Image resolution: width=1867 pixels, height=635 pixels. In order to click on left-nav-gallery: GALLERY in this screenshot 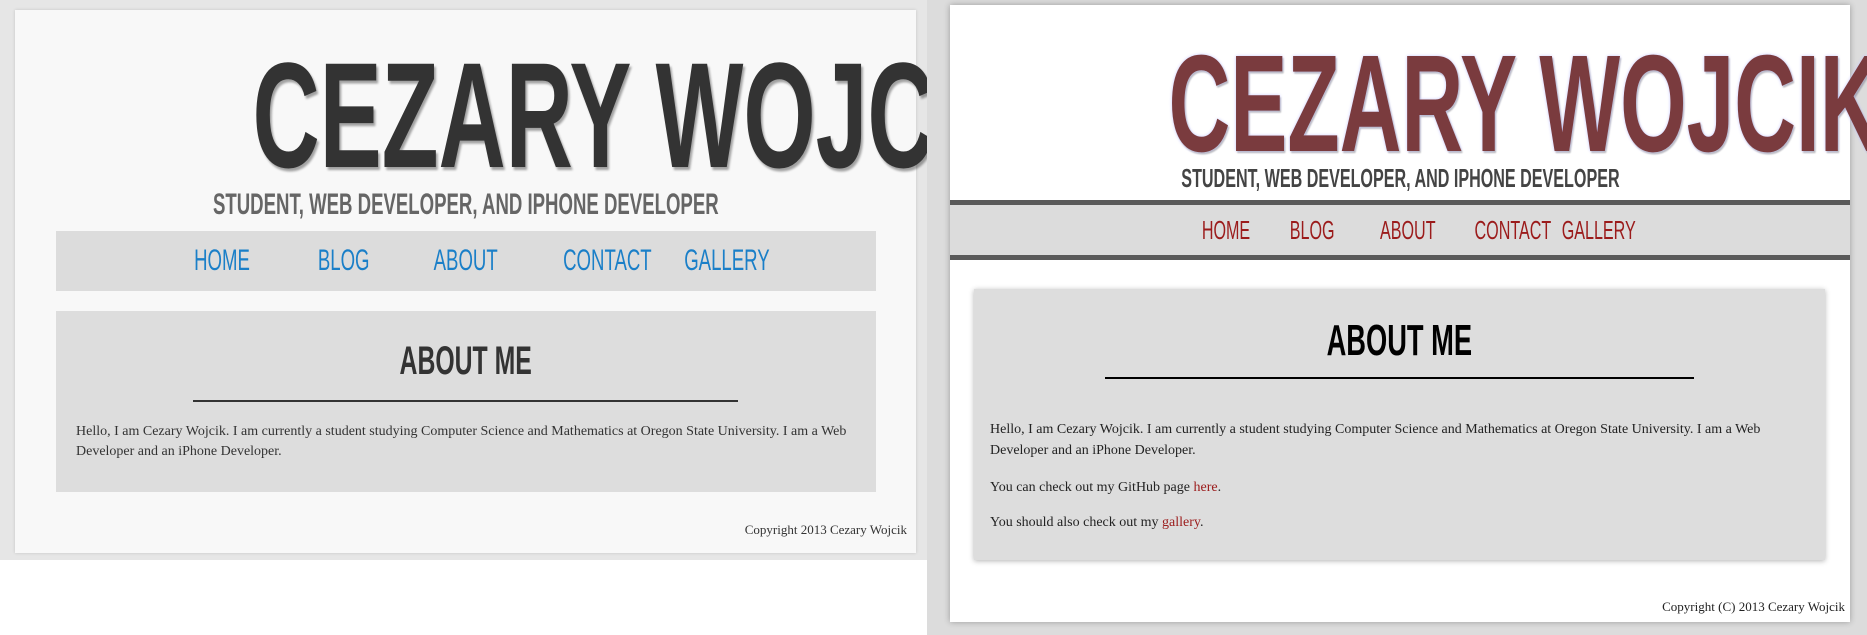, I will do `click(713, 261)`.